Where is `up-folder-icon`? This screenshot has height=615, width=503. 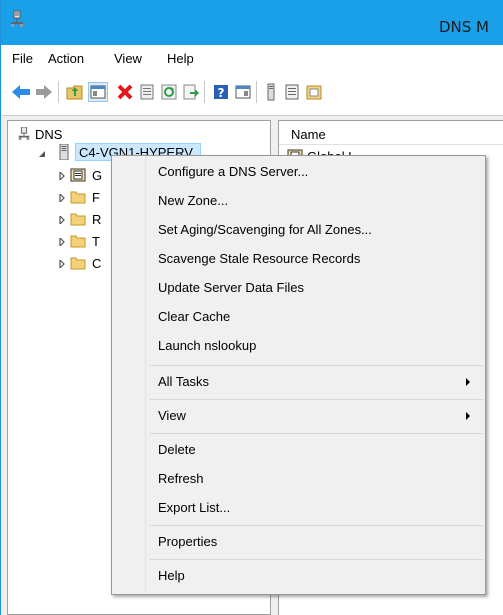
up-folder-icon is located at coordinates (75, 92).